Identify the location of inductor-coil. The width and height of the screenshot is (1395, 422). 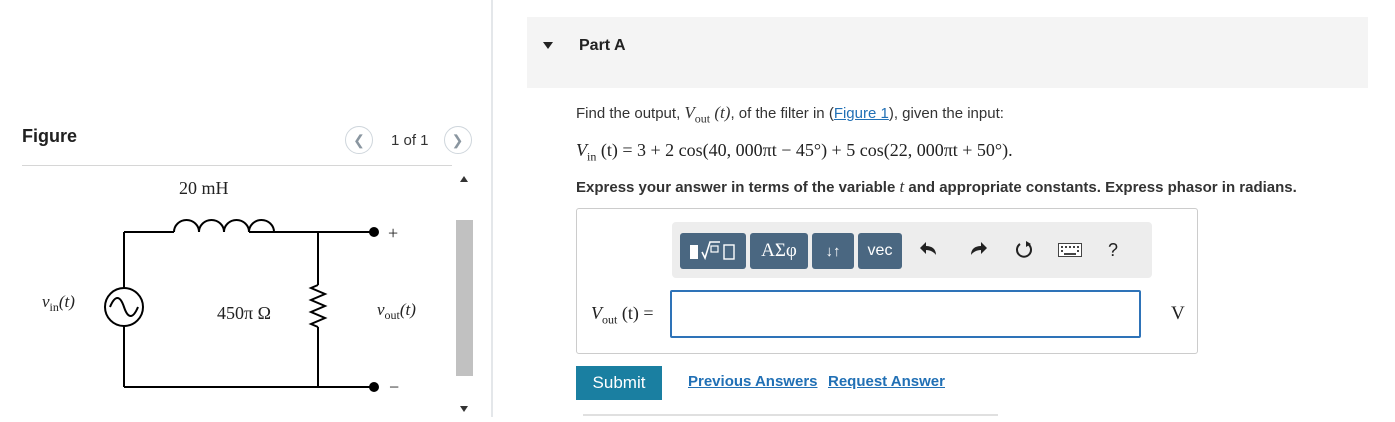
(224, 226).